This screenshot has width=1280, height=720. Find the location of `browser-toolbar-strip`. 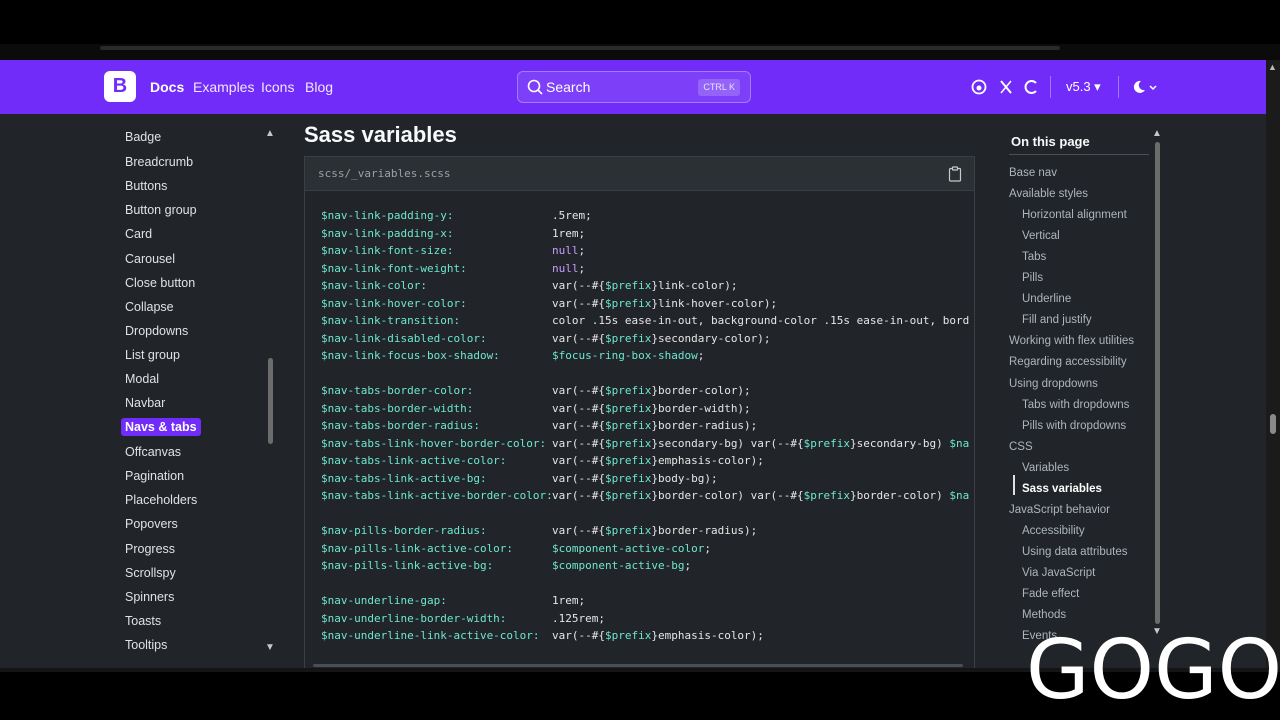

browser-toolbar-strip is located at coordinates (640, 52).